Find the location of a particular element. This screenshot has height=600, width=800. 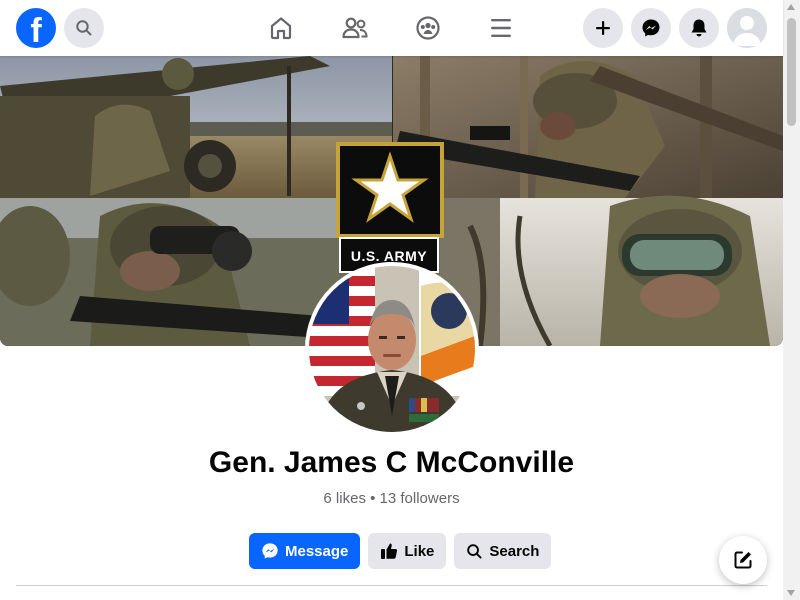

scroll-down-arrow-icon is located at coordinates (791, 593).